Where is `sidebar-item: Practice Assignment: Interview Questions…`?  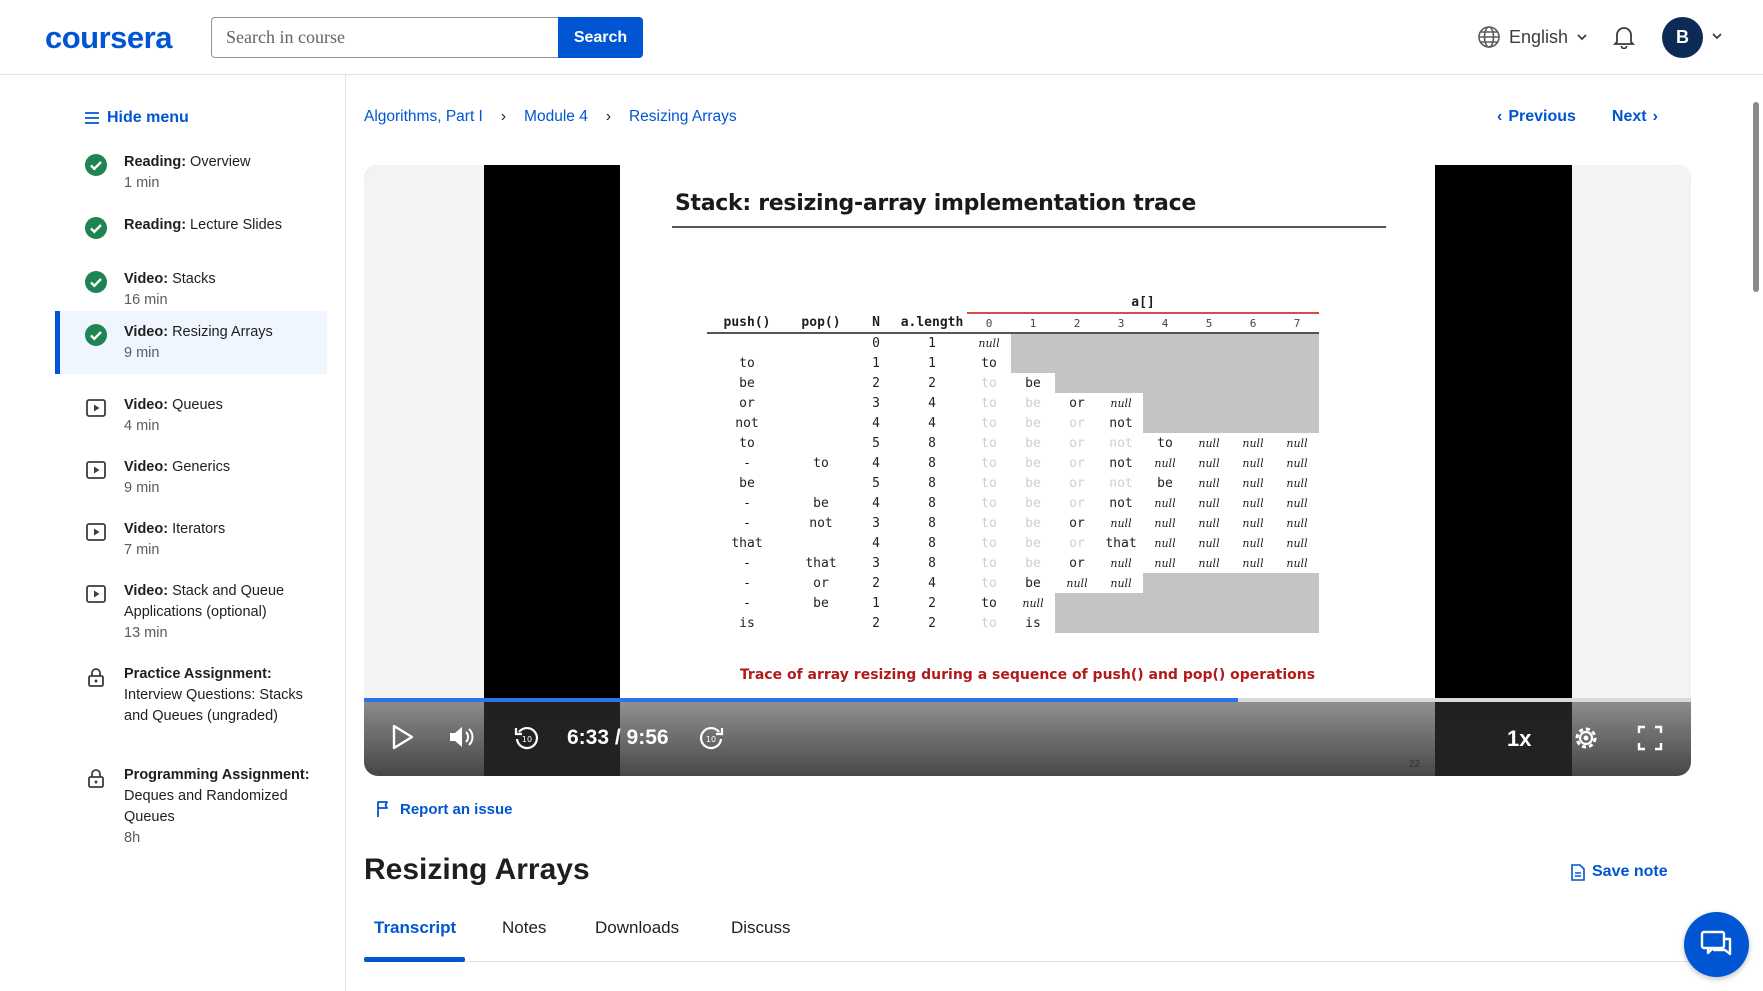
sidebar-item: Practice Assignment: Interview Questions… is located at coordinates (191, 694).